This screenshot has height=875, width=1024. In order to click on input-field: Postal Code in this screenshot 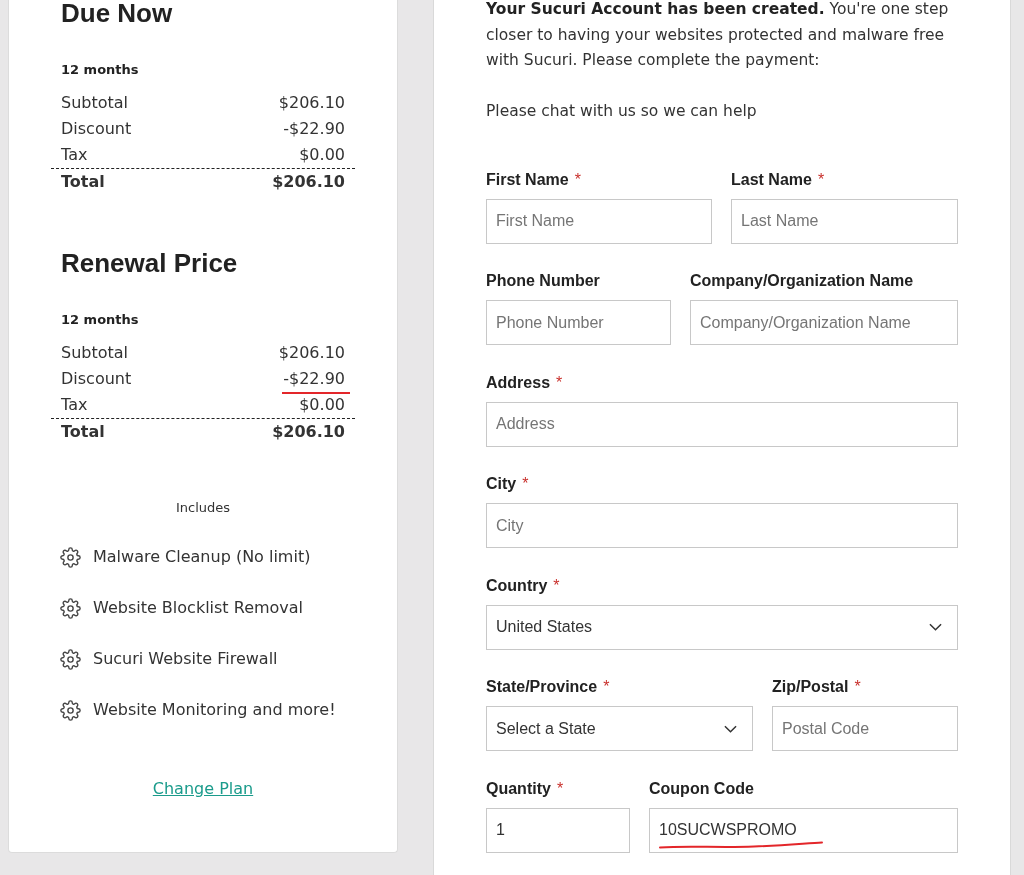, I will do `click(865, 728)`.